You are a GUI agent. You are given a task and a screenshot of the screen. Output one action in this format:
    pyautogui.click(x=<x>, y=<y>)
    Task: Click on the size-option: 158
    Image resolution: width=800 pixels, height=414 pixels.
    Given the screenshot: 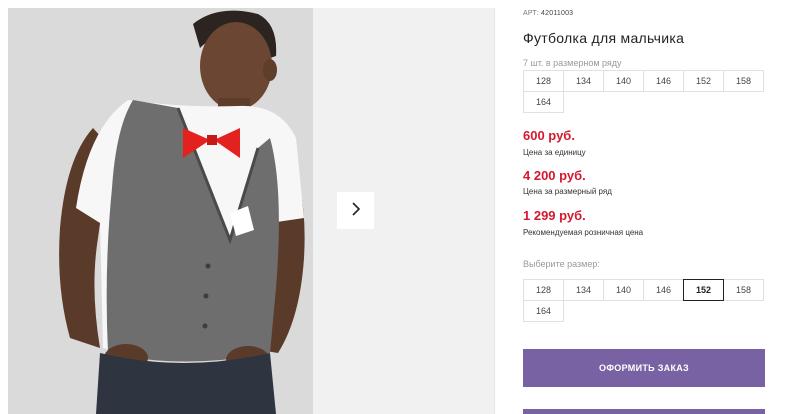 What is the action you would take?
    pyautogui.click(x=743, y=290)
    